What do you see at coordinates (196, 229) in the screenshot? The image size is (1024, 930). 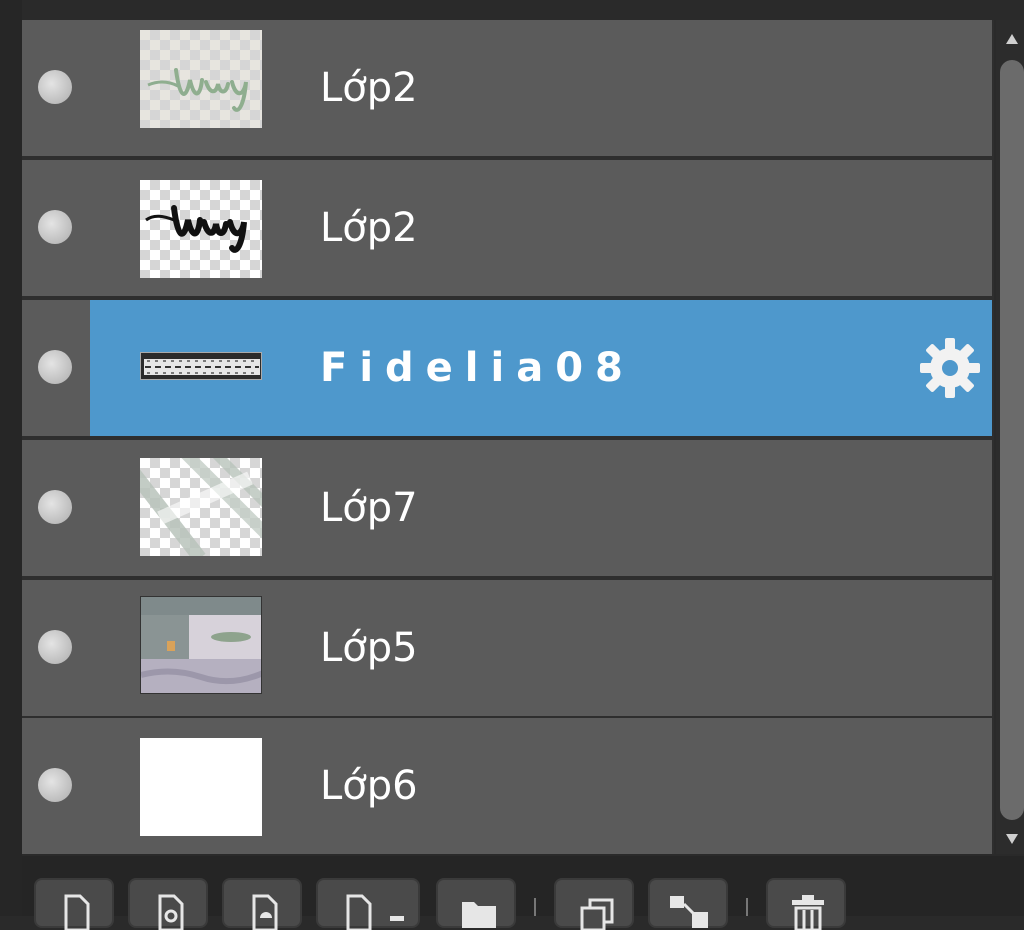 I see `black-script-thumbnail-icon` at bounding box center [196, 229].